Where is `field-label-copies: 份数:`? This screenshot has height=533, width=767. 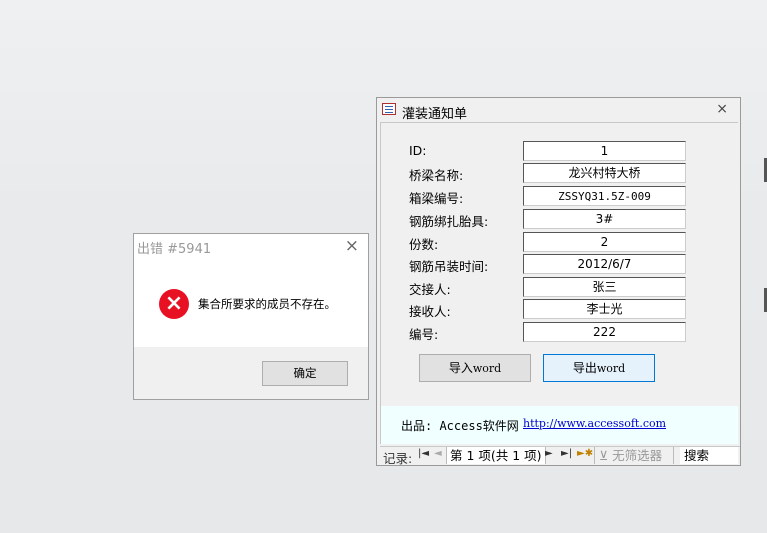 field-label-copies: 份数: is located at coordinates (424, 244).